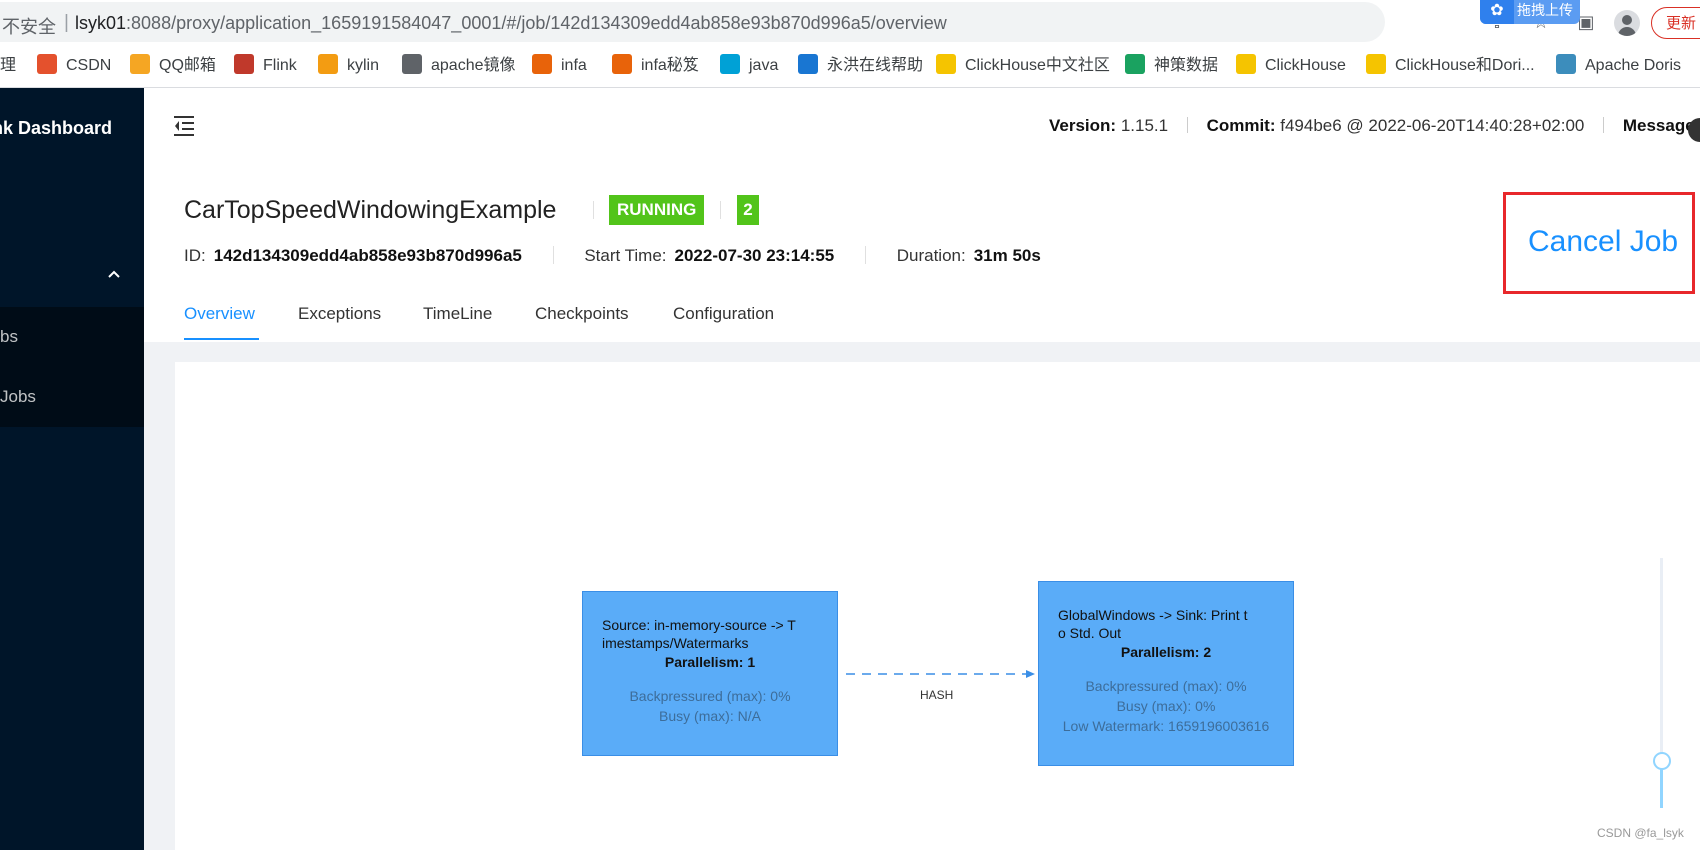 The image size is (1700, 850). Describe the element at coordinates (1007, 255) in the screenshot. I see `duration-value: 31m 50s` at that location.